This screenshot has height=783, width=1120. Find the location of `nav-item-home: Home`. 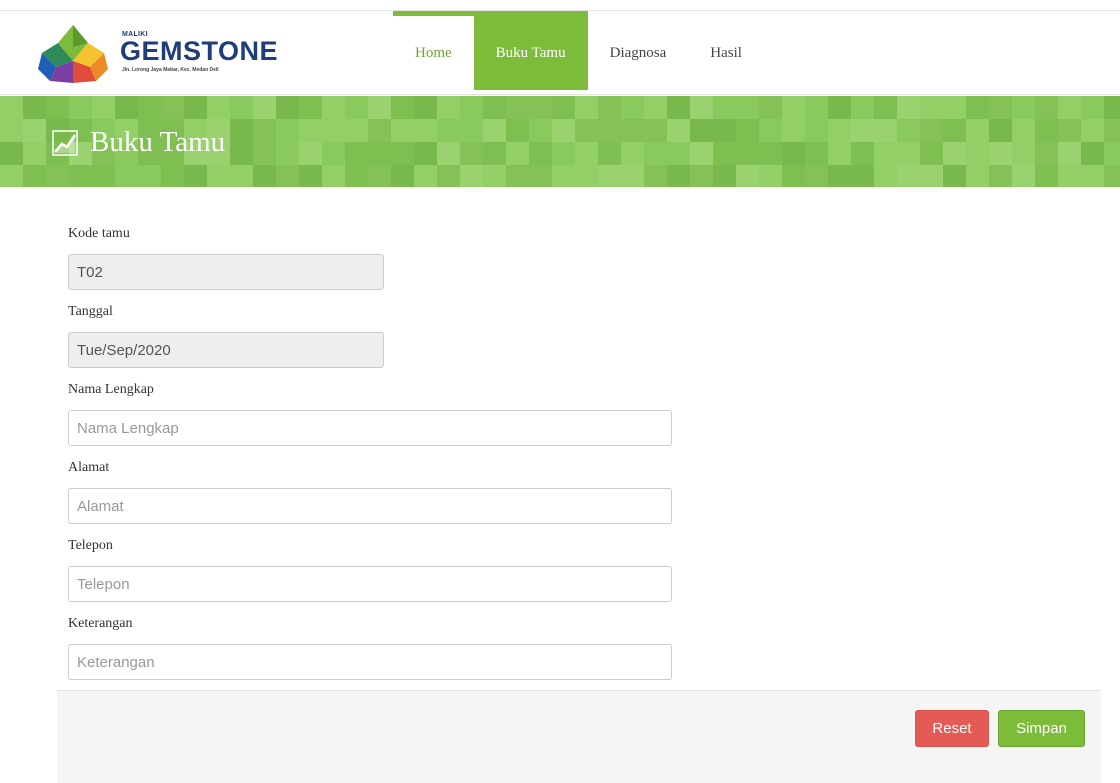

nav-item-home: Home is located at coordinates (433, 50).